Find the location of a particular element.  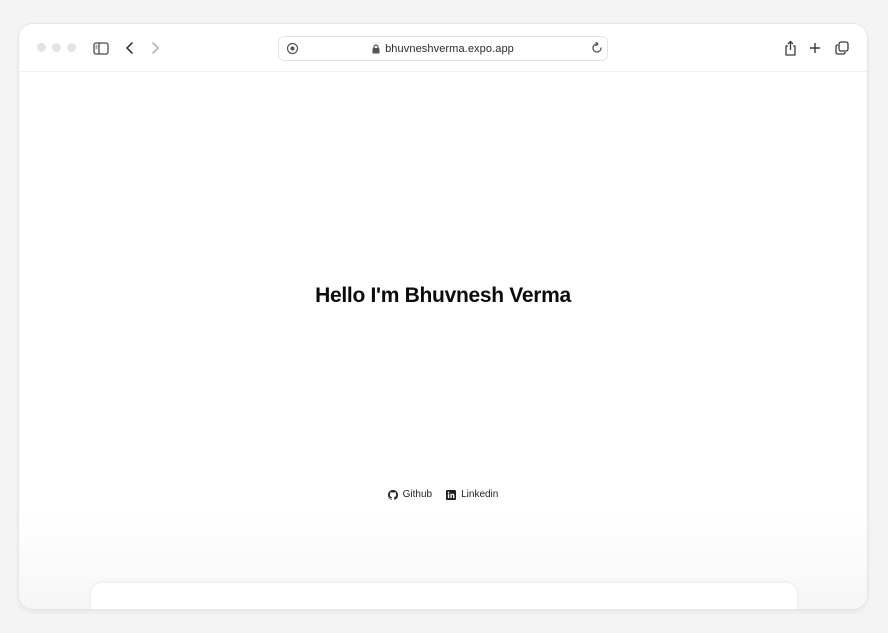

address-bar: bhuvneshverma.expo.app is located at coordinates (443, 48).